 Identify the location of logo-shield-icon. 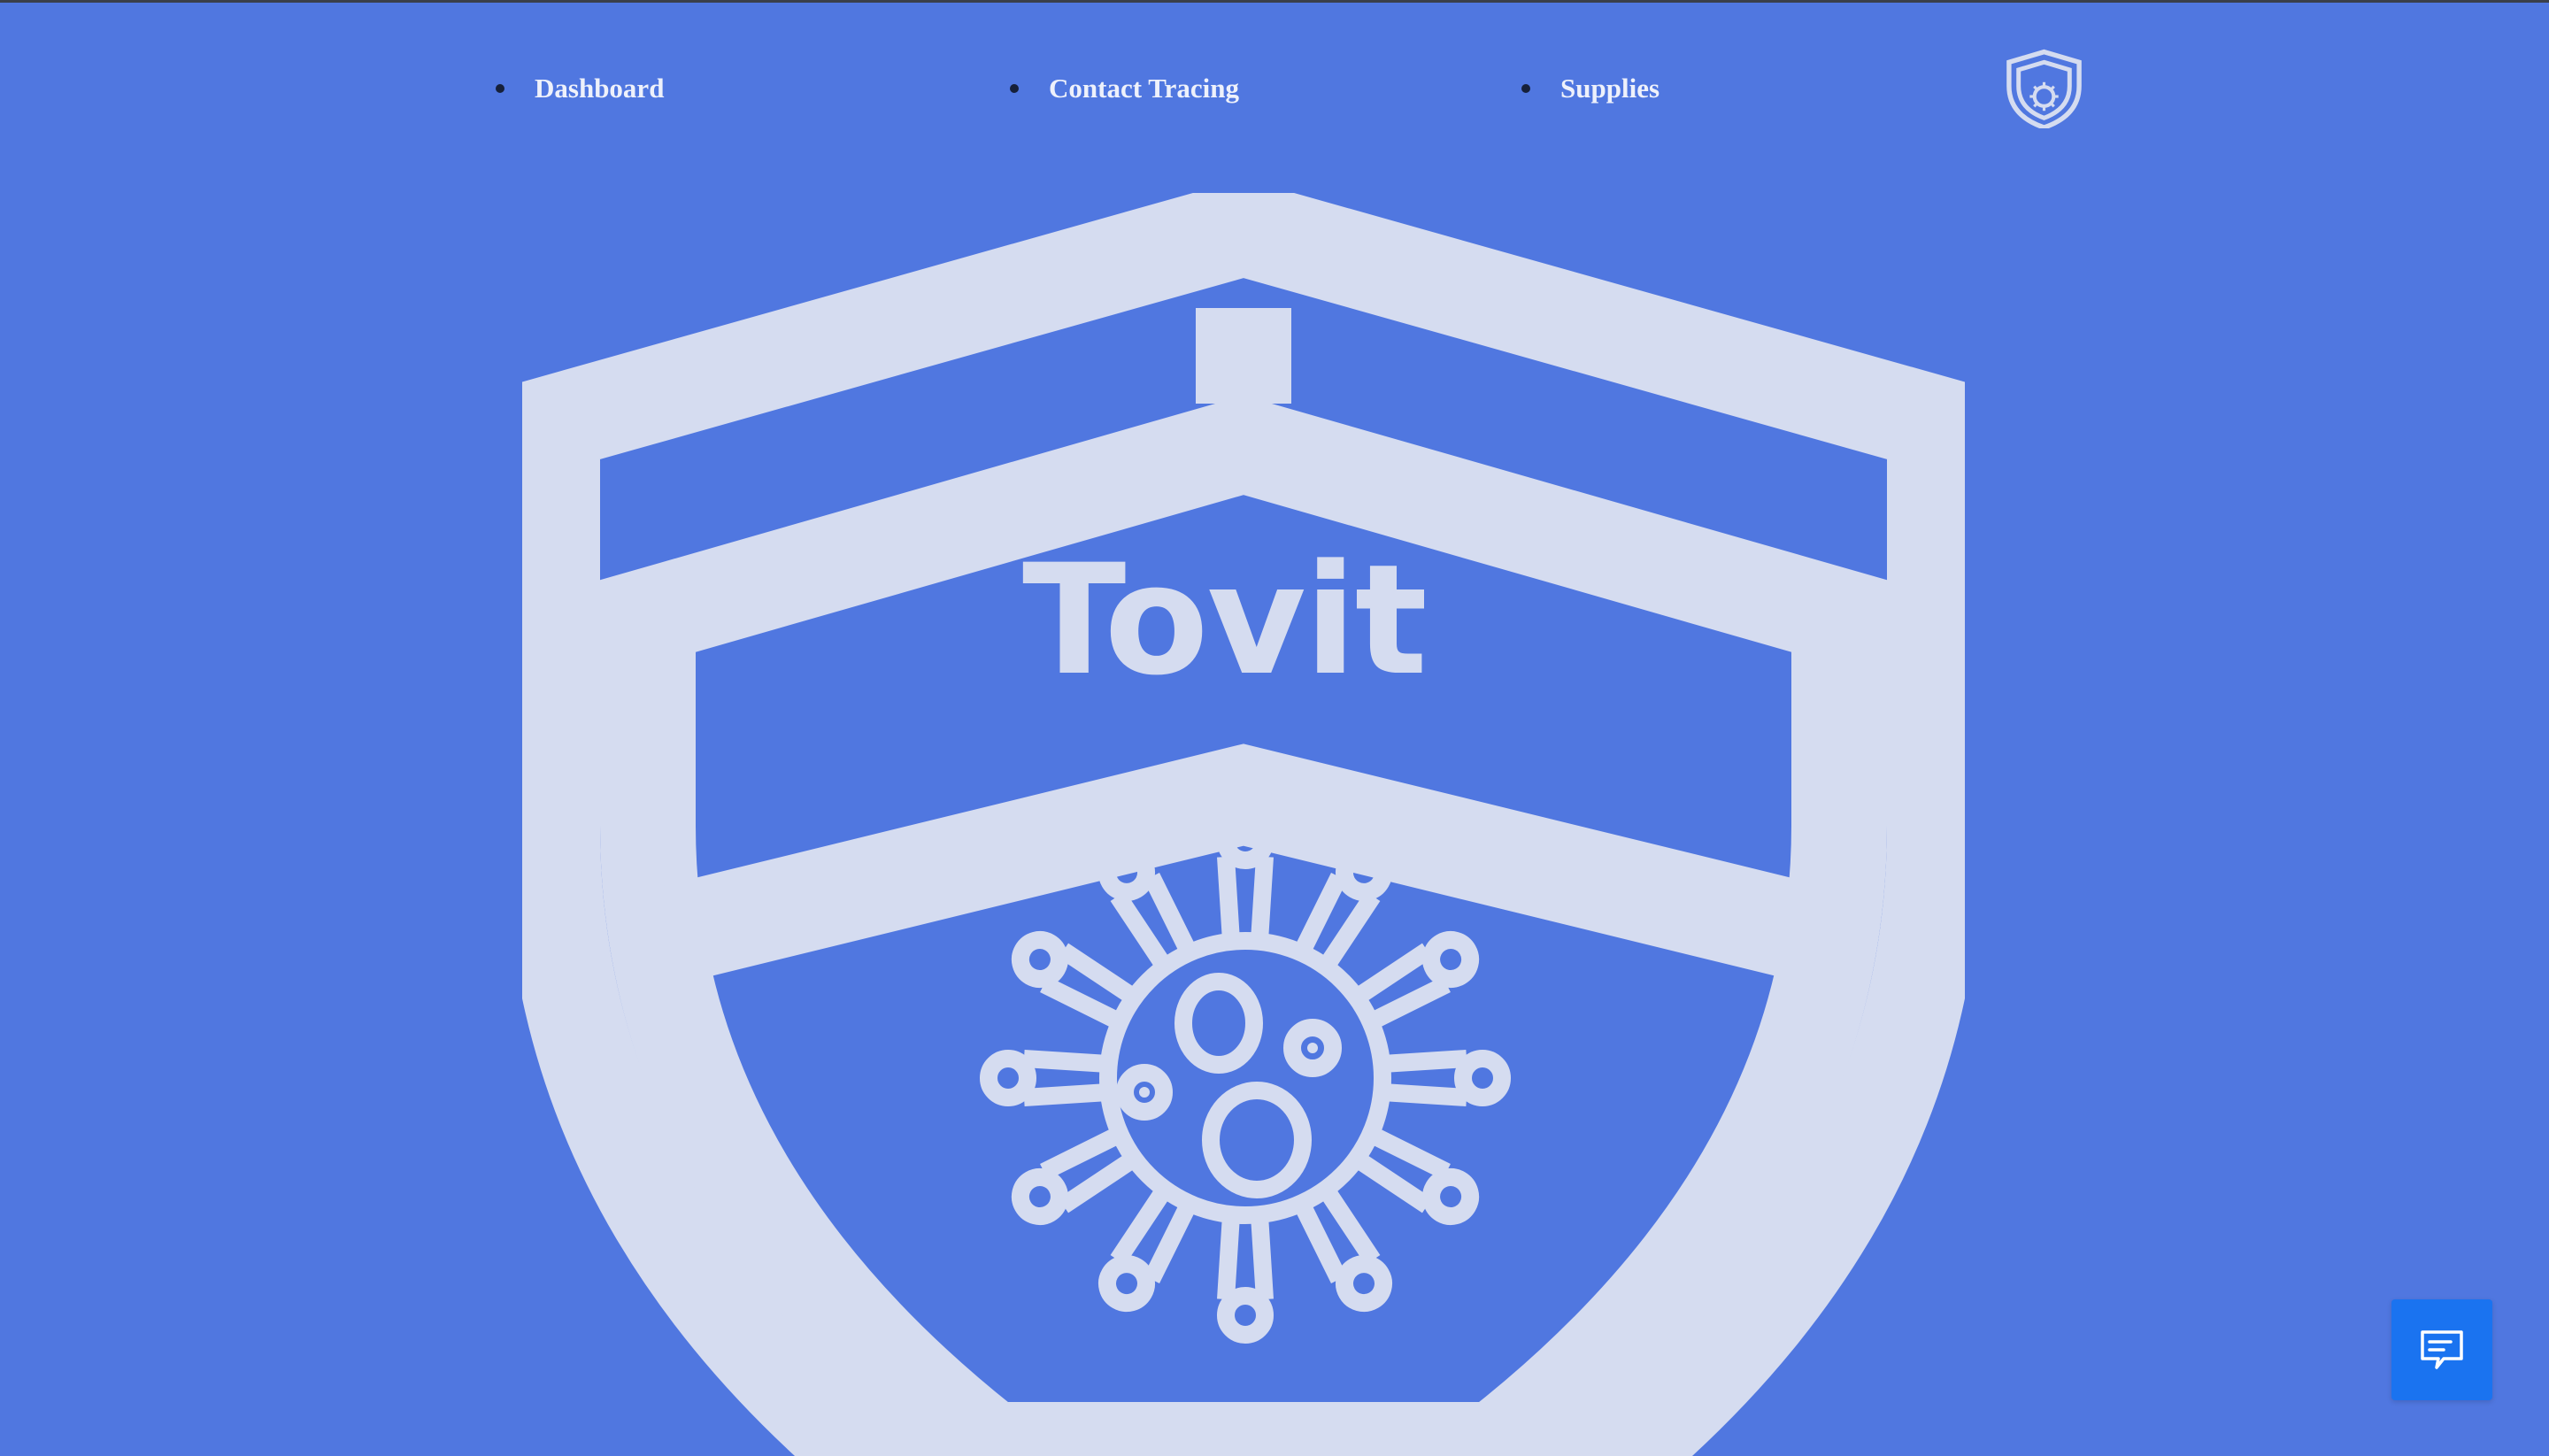
(2044, 89).